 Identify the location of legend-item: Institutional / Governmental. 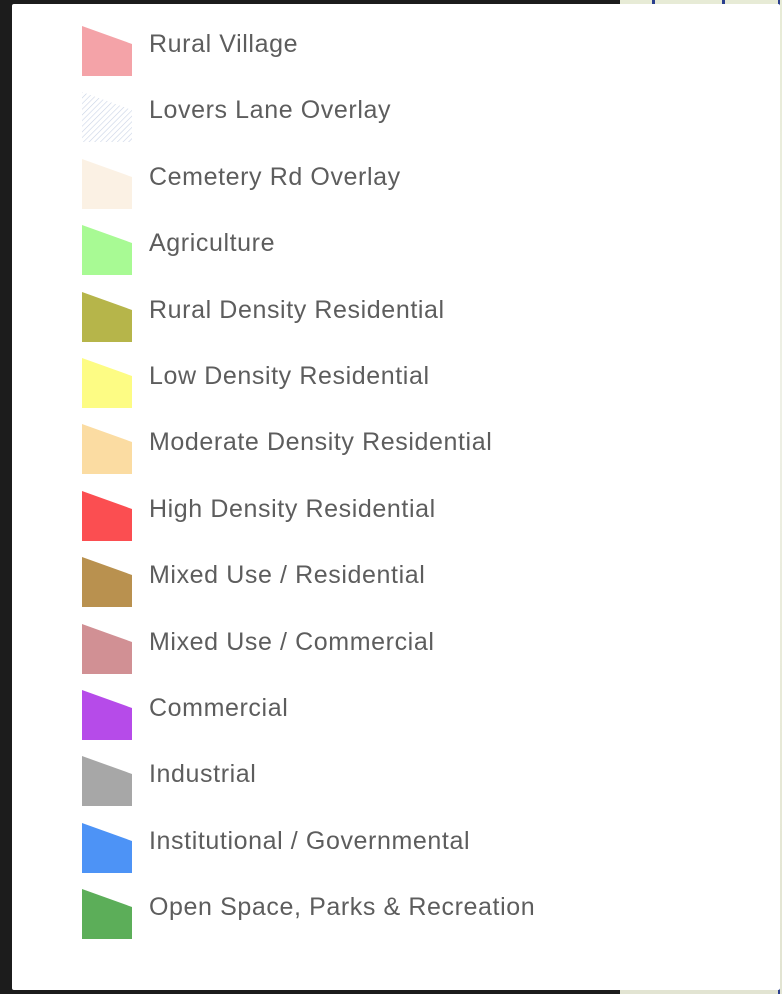
(396, 854).